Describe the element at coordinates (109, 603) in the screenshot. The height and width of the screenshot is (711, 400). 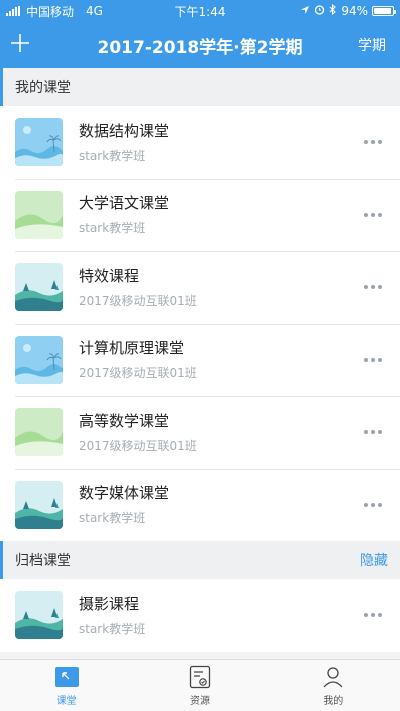
I see `course-name: 摄影课程` at that location.